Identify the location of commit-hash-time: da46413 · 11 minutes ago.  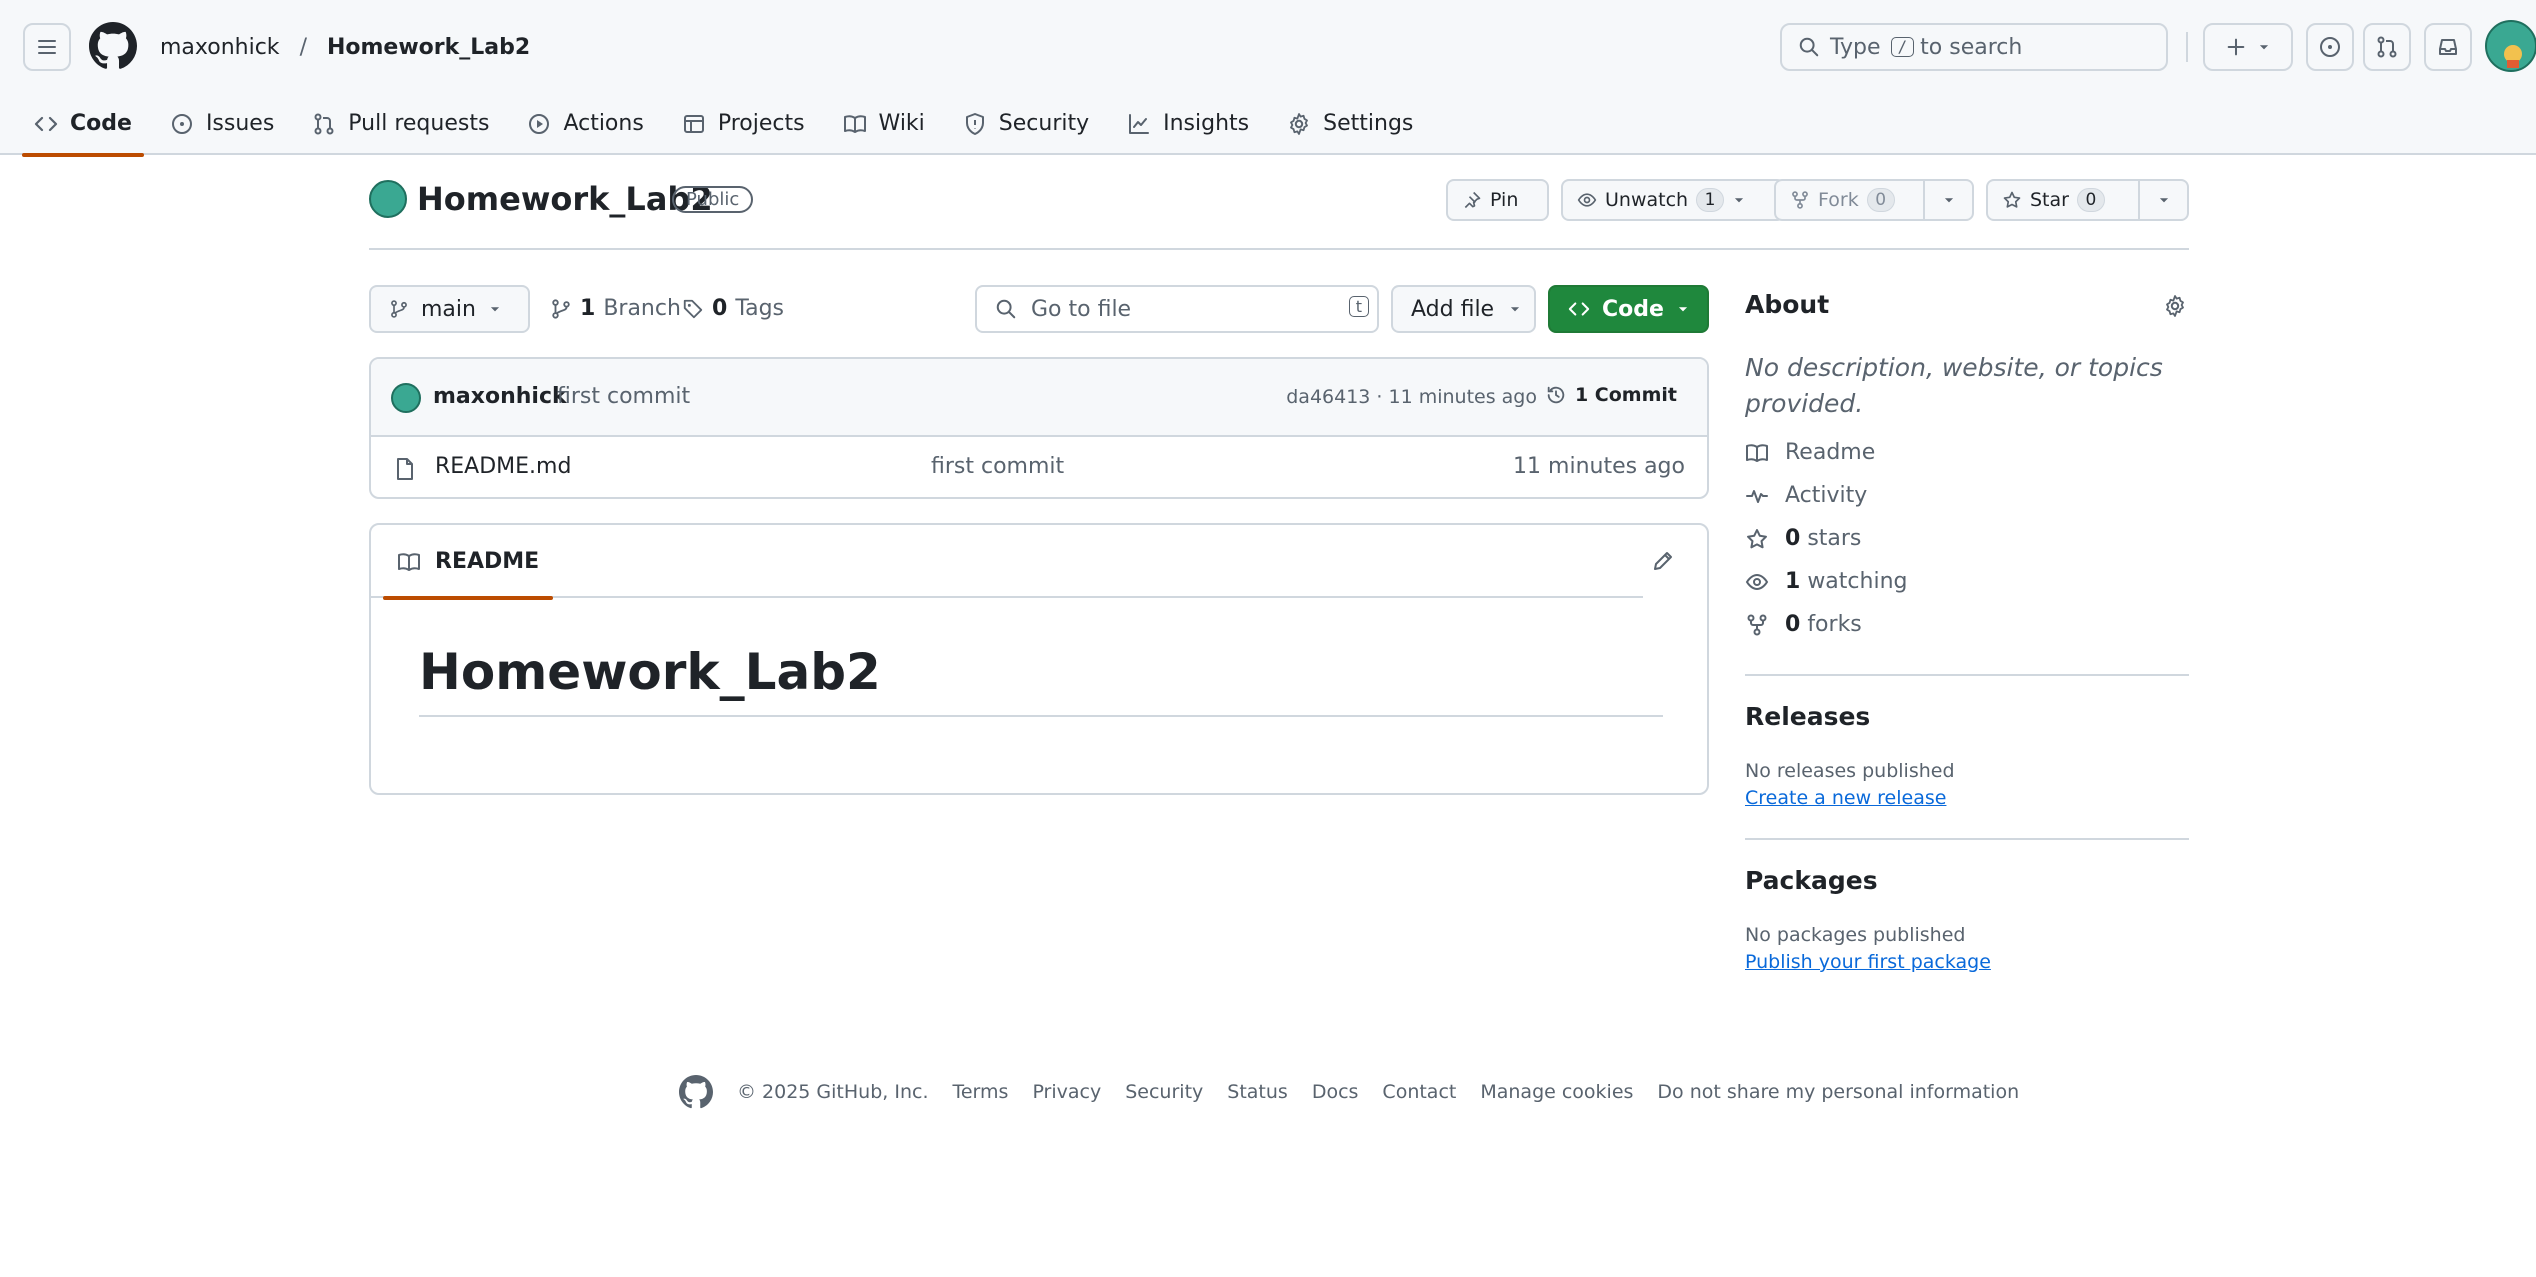
(1411, 397).